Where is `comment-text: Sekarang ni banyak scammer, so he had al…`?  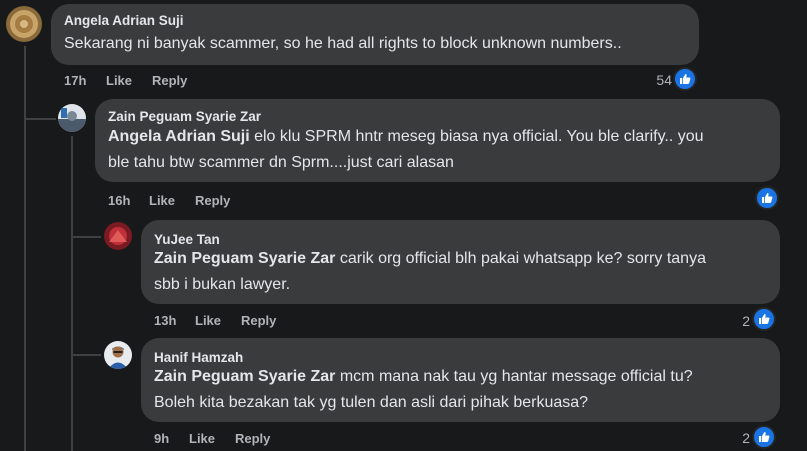
comment-text: Sekarang ni banyak scammer, so he had al… is located at coordinates (343, 43).